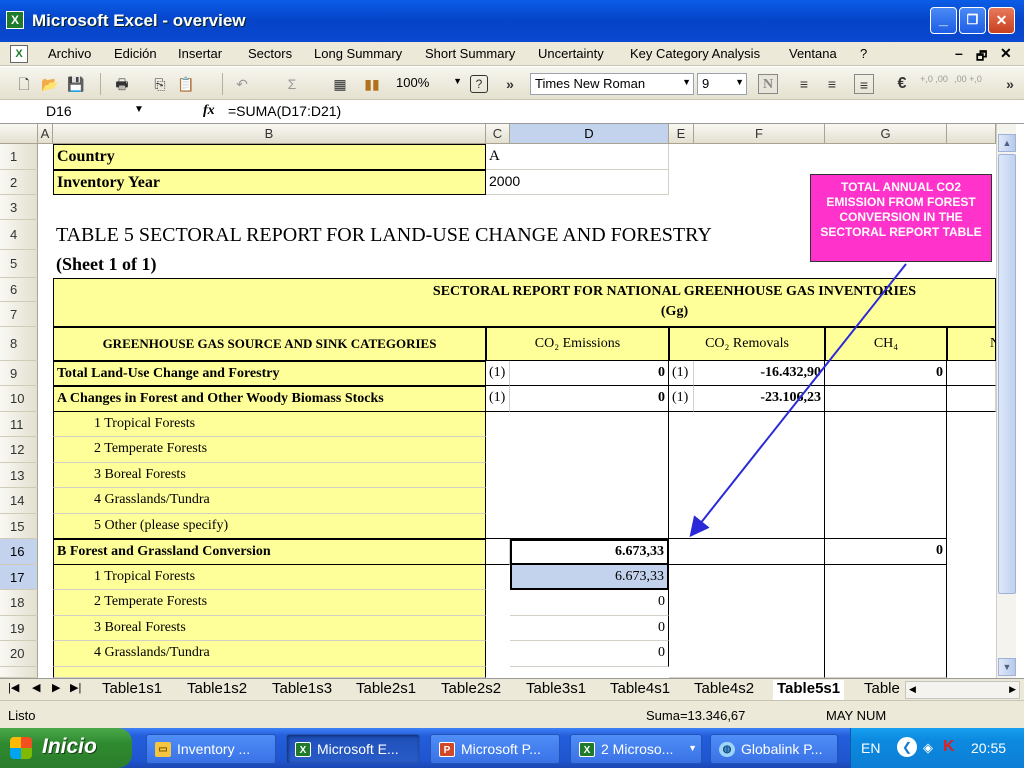  Describe the element at coordinates (886, 399) in the screenshot. I see `cell-g10` at that location.